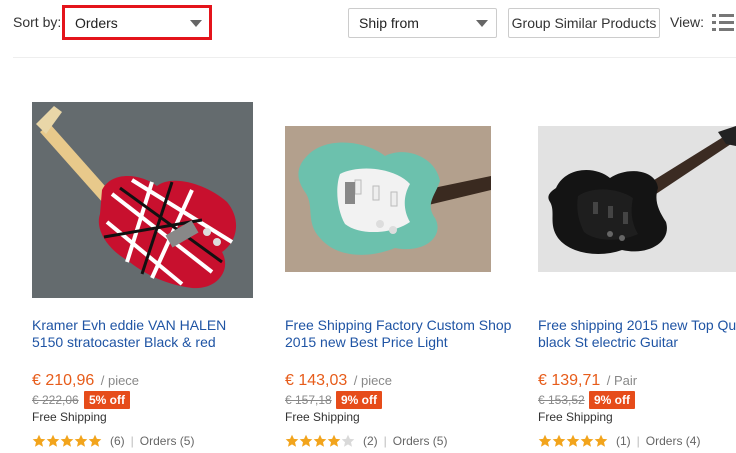  I want to click on sort-label: Sort by:, so click(37, 22).